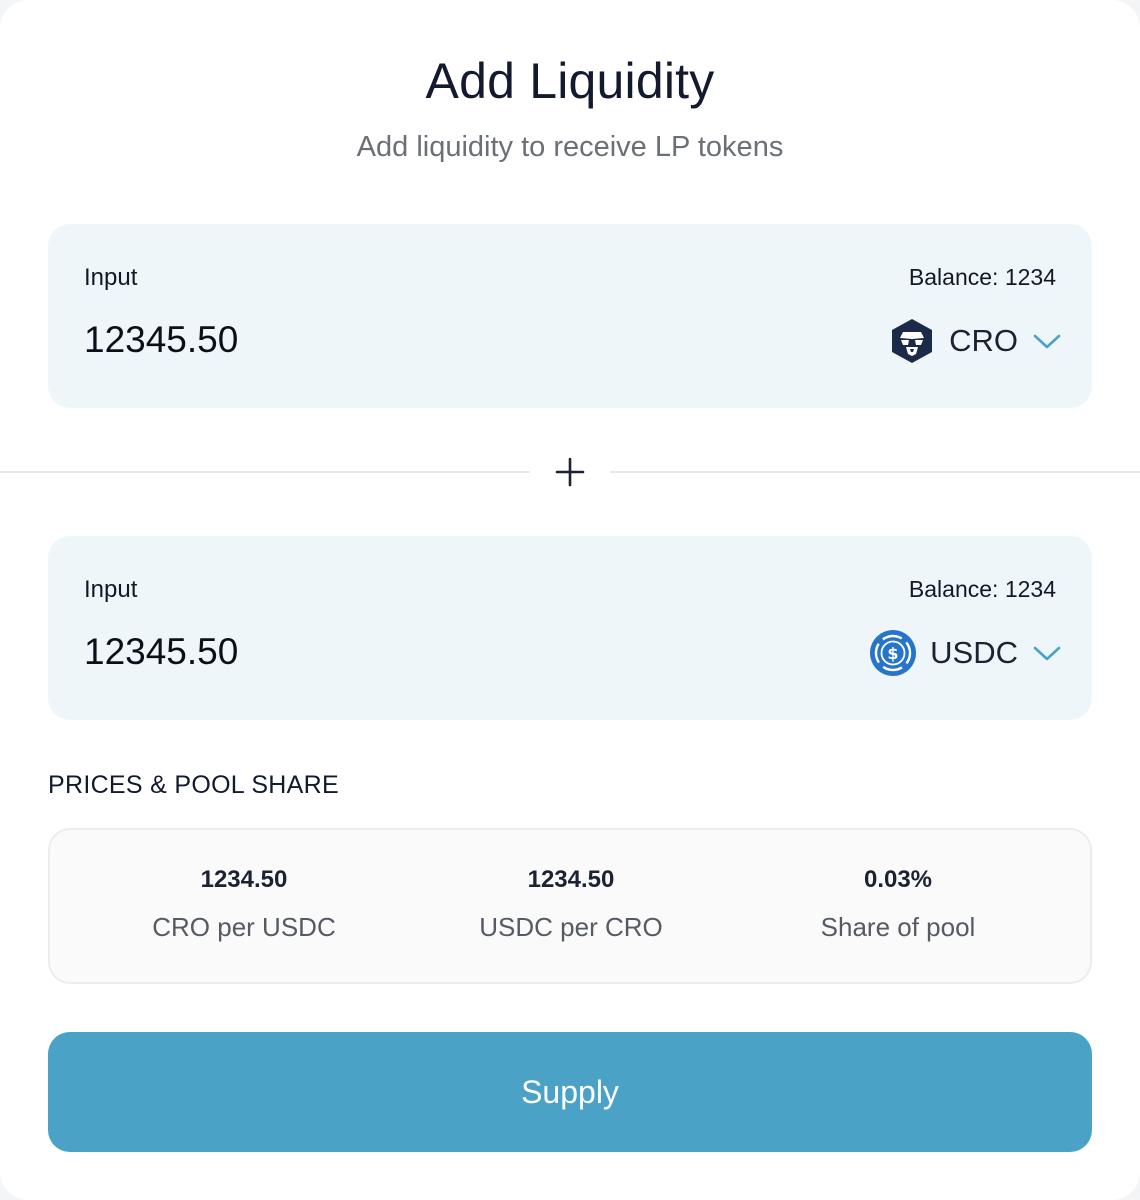  What do you see at coordinates (570, 316) in the screenshot?
I see `token-input-panel-1: Input Balance: 1234 CRO` at bounding box center [570, 316].